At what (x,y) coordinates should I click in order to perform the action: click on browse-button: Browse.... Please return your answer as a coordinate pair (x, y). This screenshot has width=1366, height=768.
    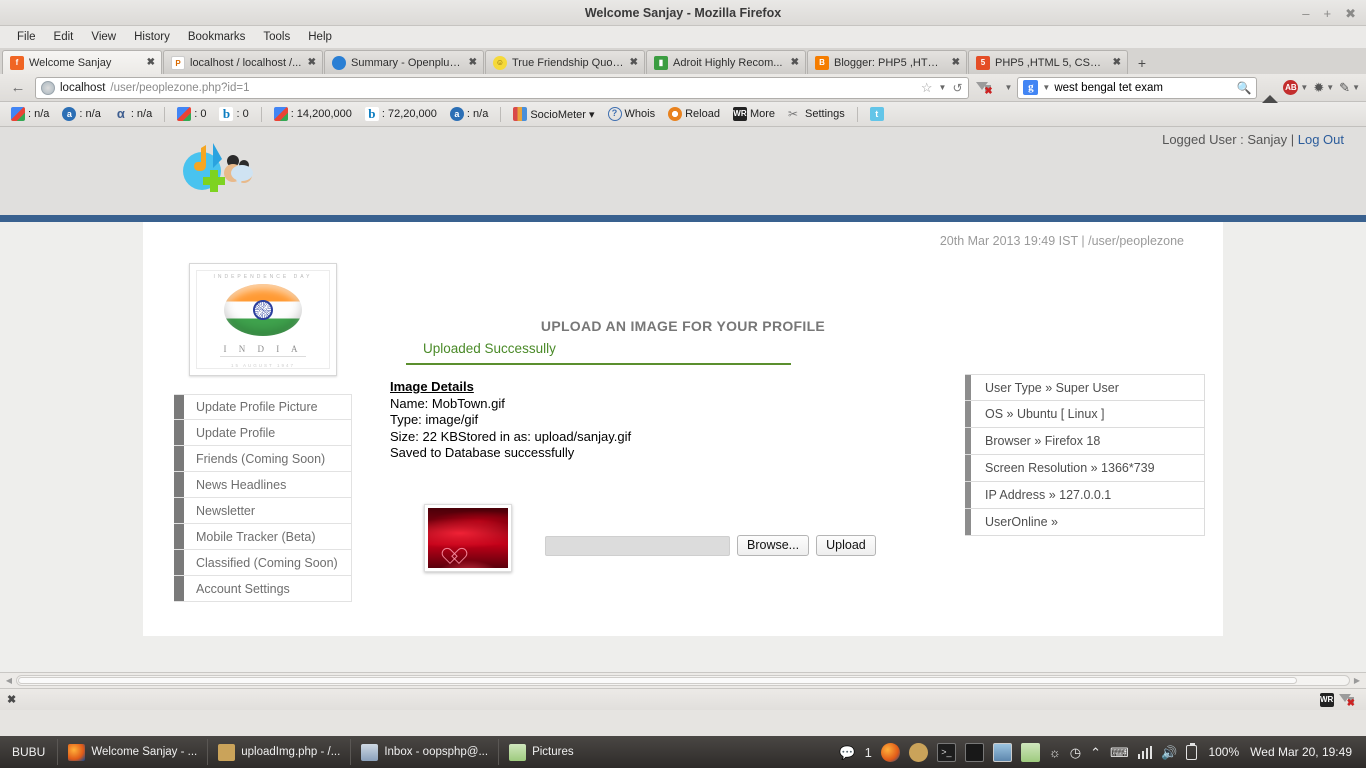
    Looking at the image, I should click on (773, 545).